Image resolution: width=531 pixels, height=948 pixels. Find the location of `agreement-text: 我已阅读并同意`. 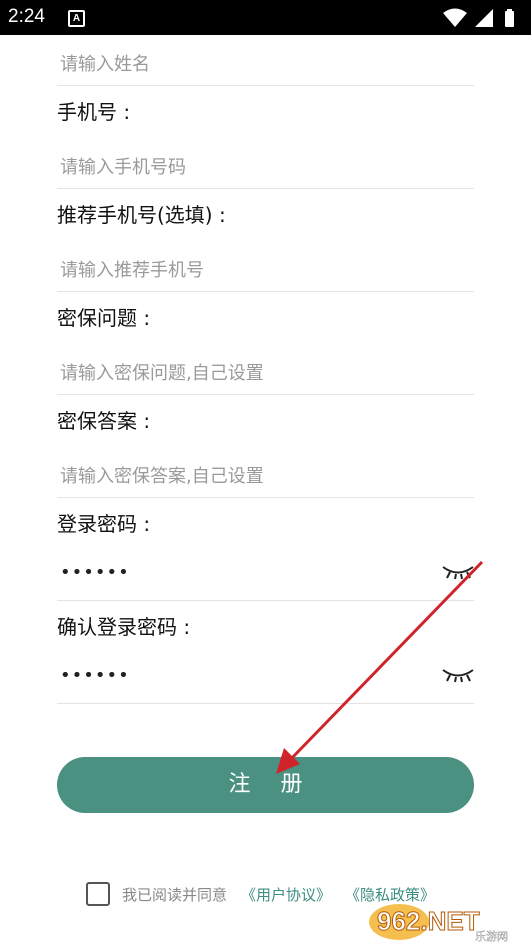

agreement-text: 我已阅读并同意 is located at coordinates (175, 894).